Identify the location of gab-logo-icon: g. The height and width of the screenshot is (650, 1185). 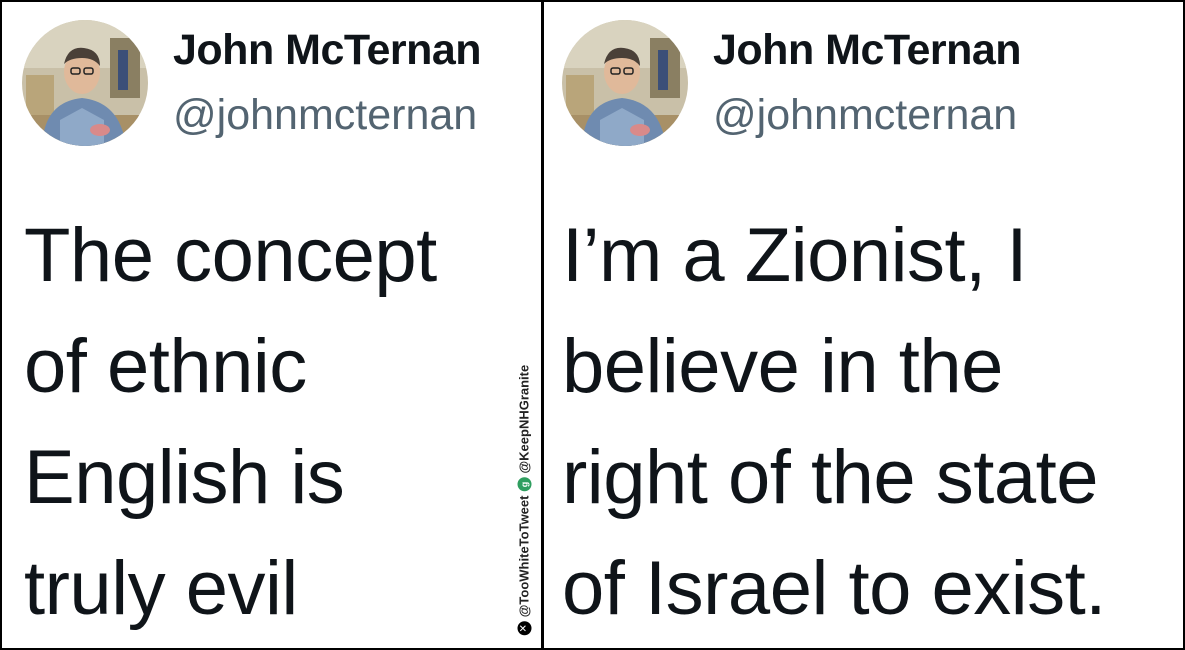
(524, 484).